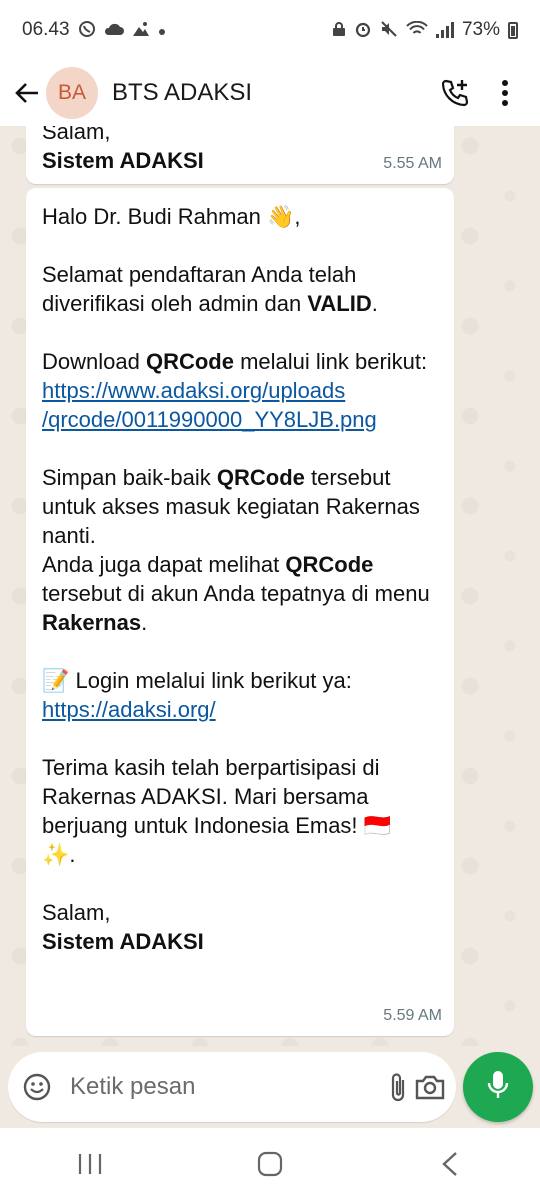  What do you see at coordinates (141, 30) in the screenshot?
I see `photo-icon` at bounding box center [141, 30].